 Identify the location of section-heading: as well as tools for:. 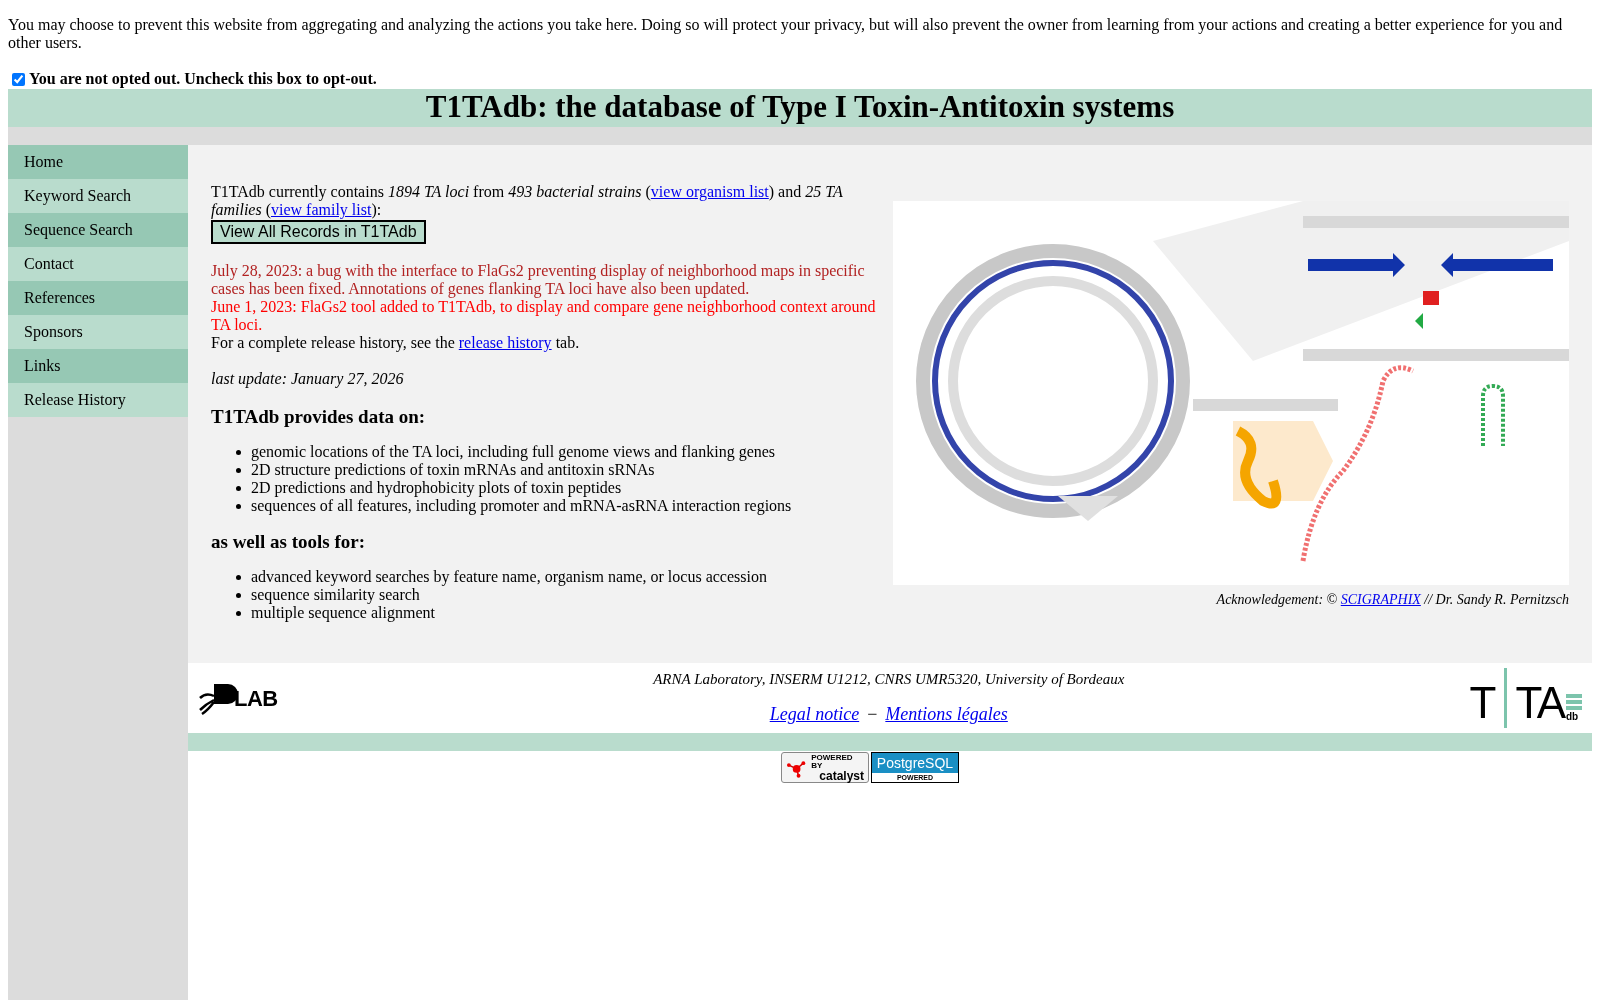
(289, 542).